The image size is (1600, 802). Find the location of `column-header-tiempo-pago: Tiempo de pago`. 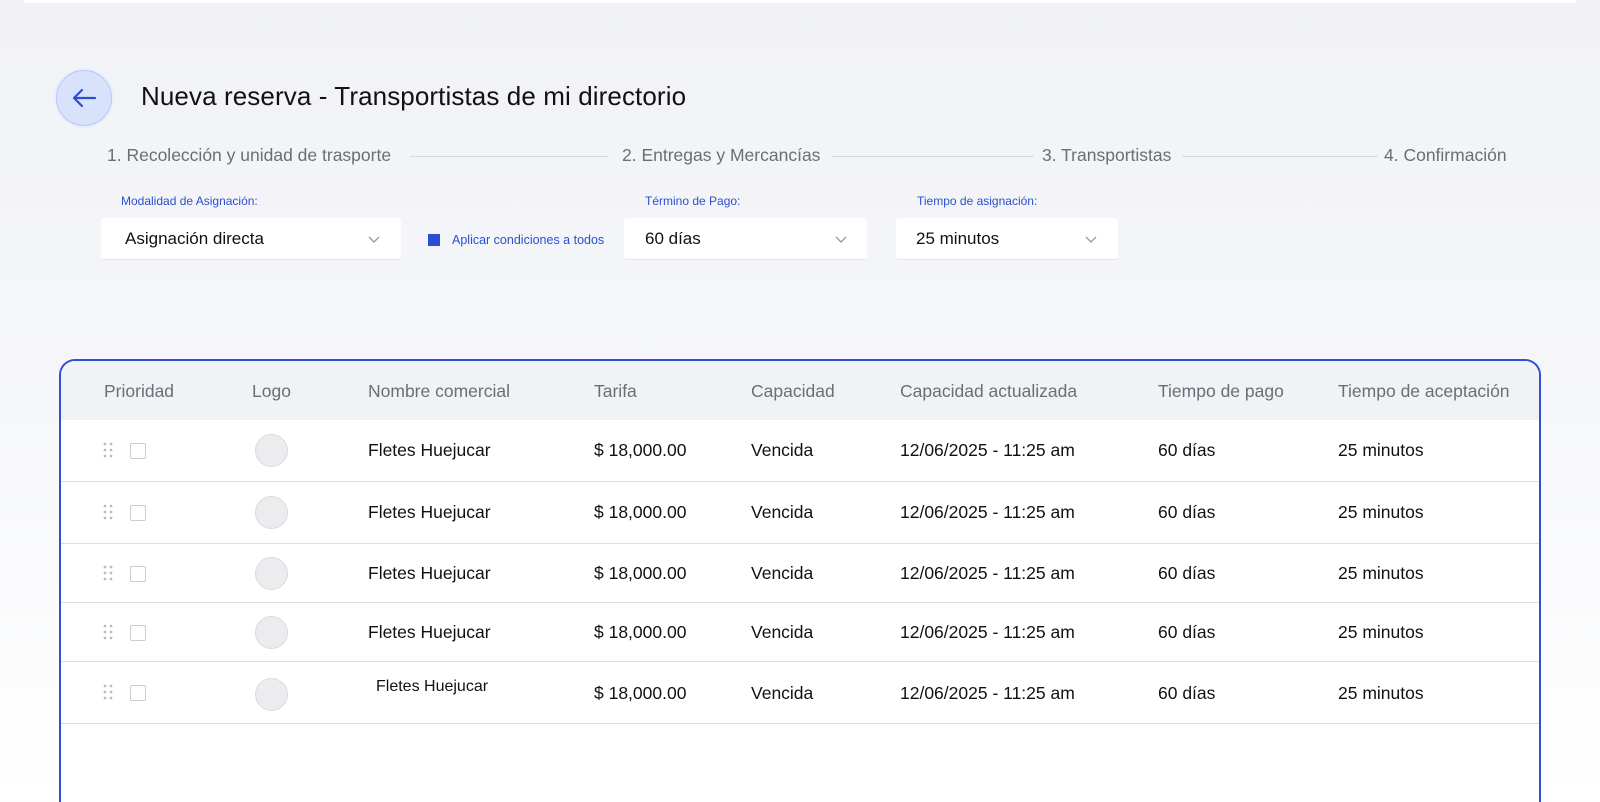

column-header-tiempo-pago: Tiempo de pago is located at coordinates (1221, 391).